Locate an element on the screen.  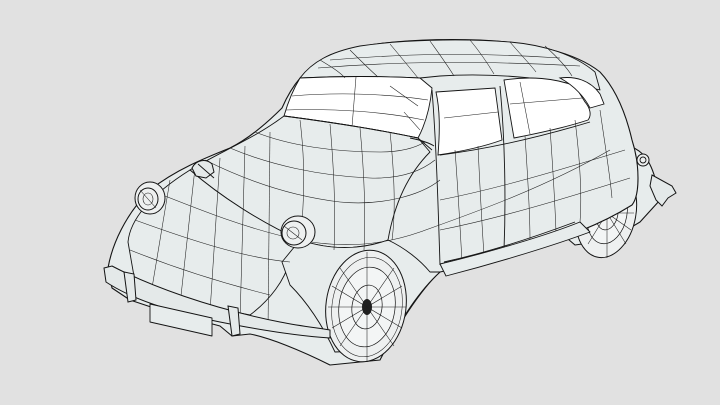
hood-ornament is located at coordinates (203, 169).